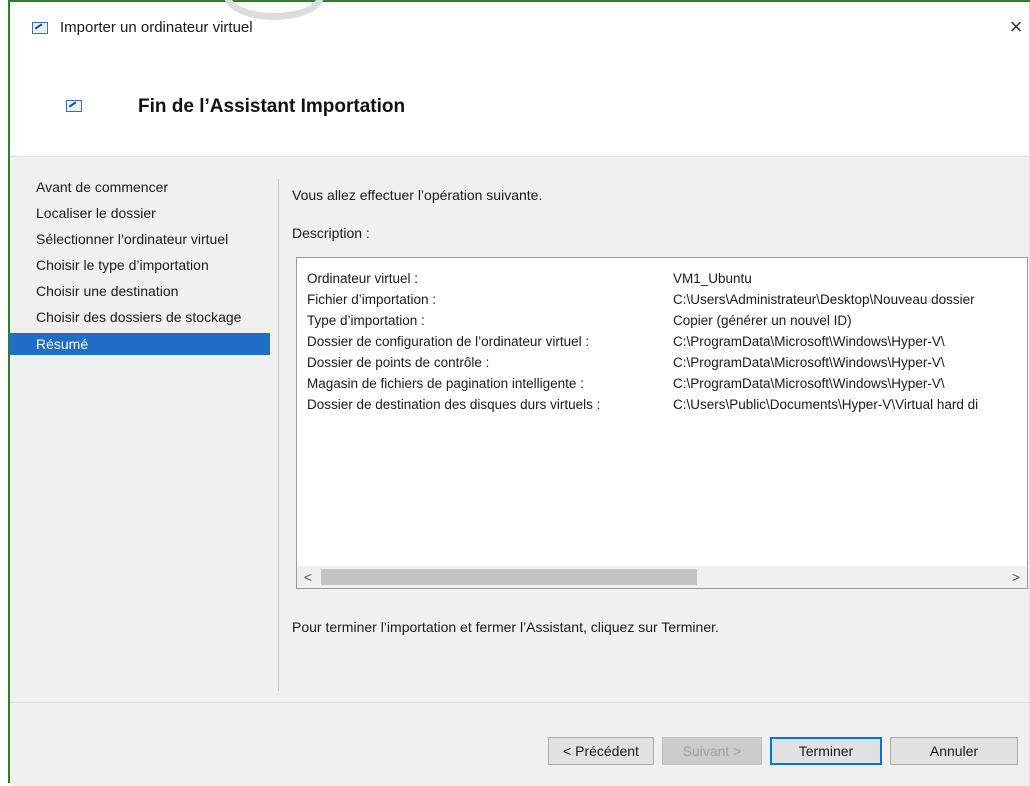  What do you see at coordinates (140, 213) in the screenshot?
I see `sidebar-item-localiser-le-dossier: Localiser le dossier` at bounding box center [140, 213].